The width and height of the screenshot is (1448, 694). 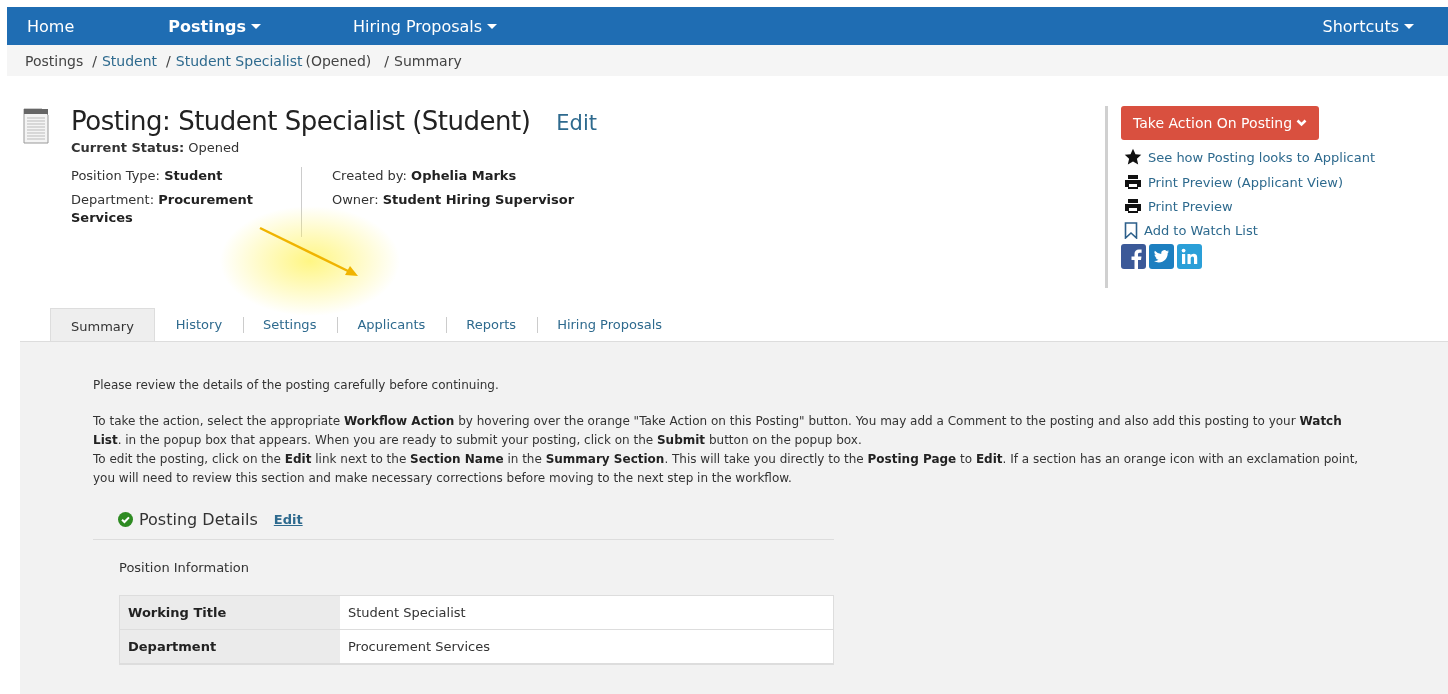 What do you see at coordinates (36, 127) in the screenshot?
I see `document-icon` at bounding box center [36, 127].